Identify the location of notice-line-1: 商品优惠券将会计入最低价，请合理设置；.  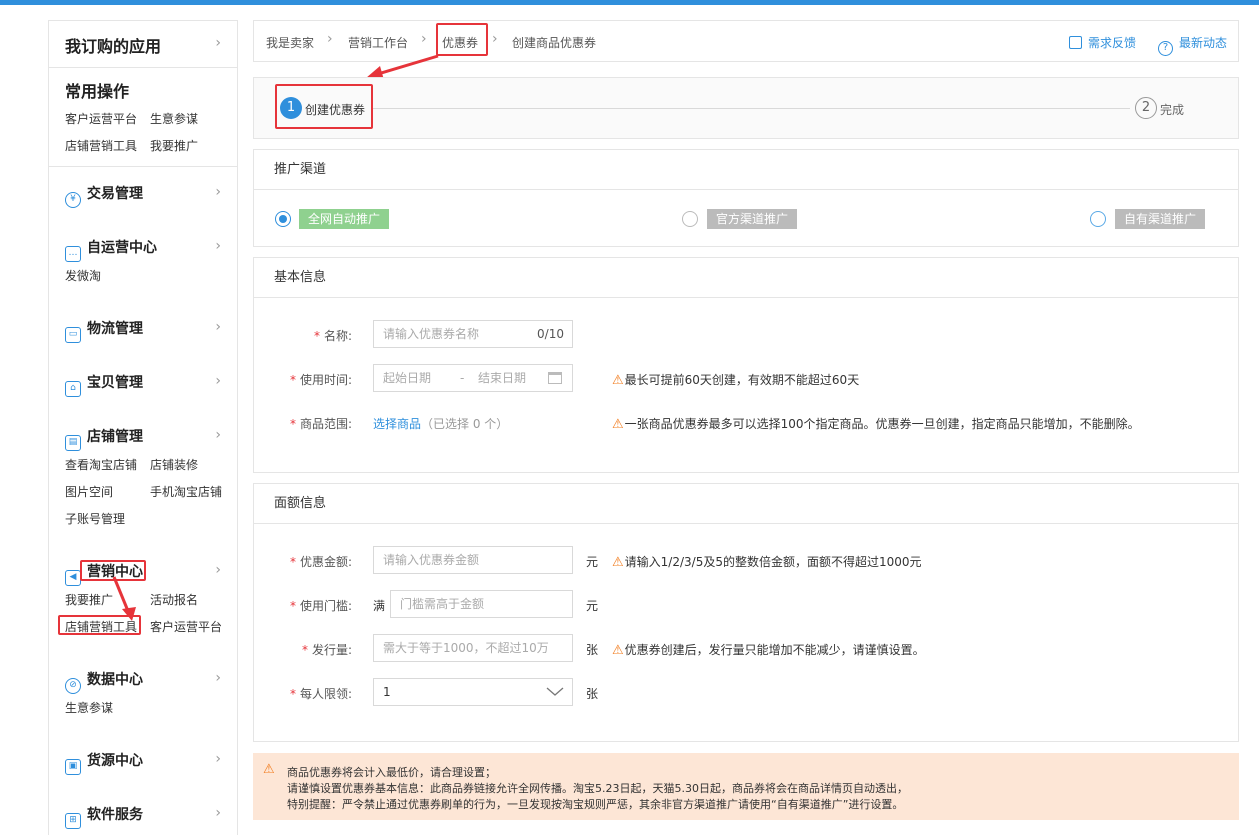
(391, 772).